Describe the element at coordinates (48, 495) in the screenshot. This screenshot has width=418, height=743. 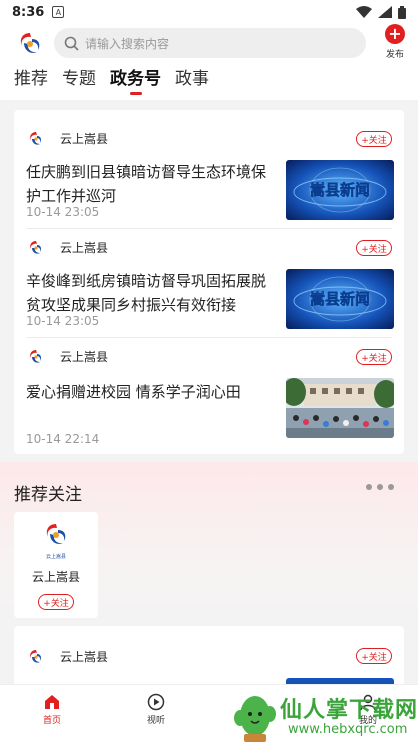
I see `section-title: 推荐关注` at that location.